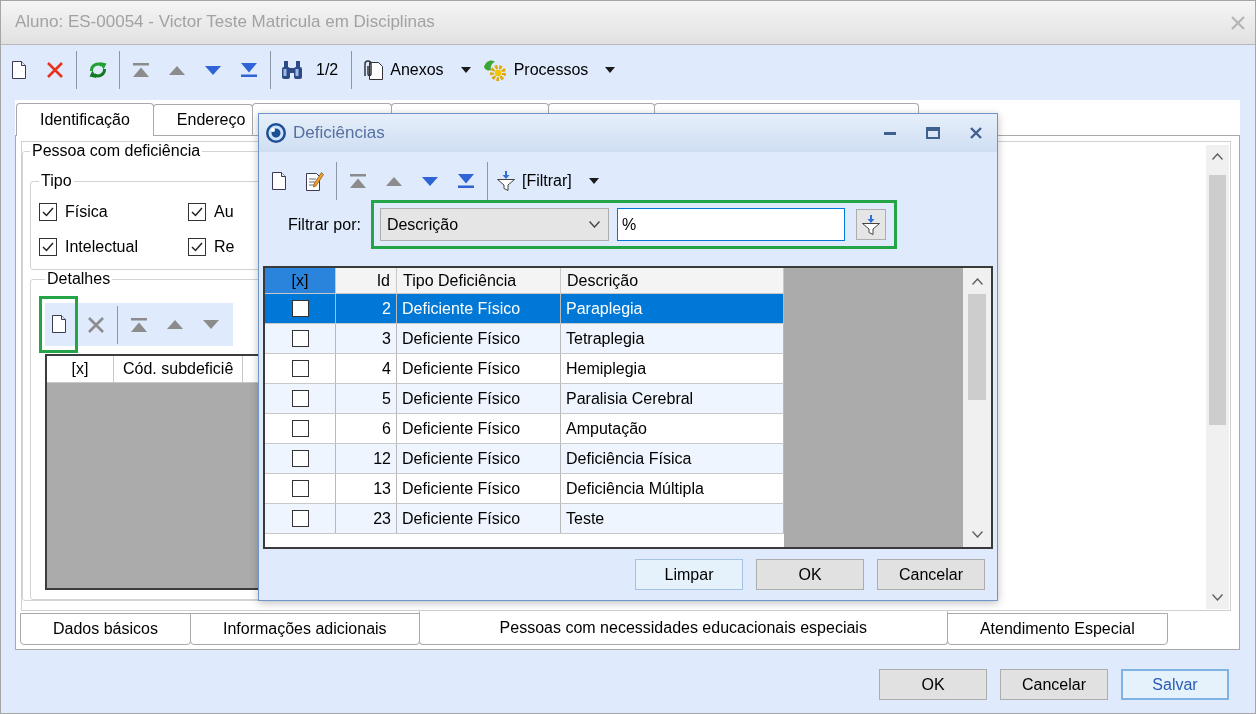 The image size is (1256, 714). Describe the element at coordinates (606, 368) in the screenshot. I see `table-cell: Hemiplegia` at that location.